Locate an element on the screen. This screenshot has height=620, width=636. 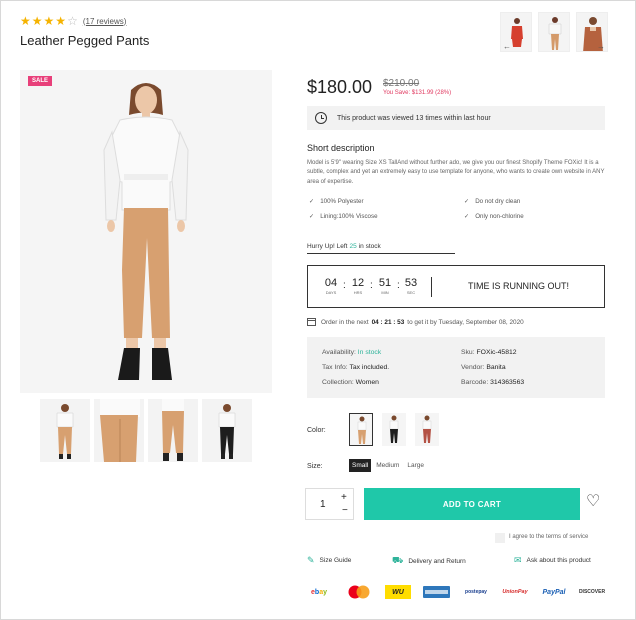
countdown-days: 04 DAYS is located at coordinates (331, 286).